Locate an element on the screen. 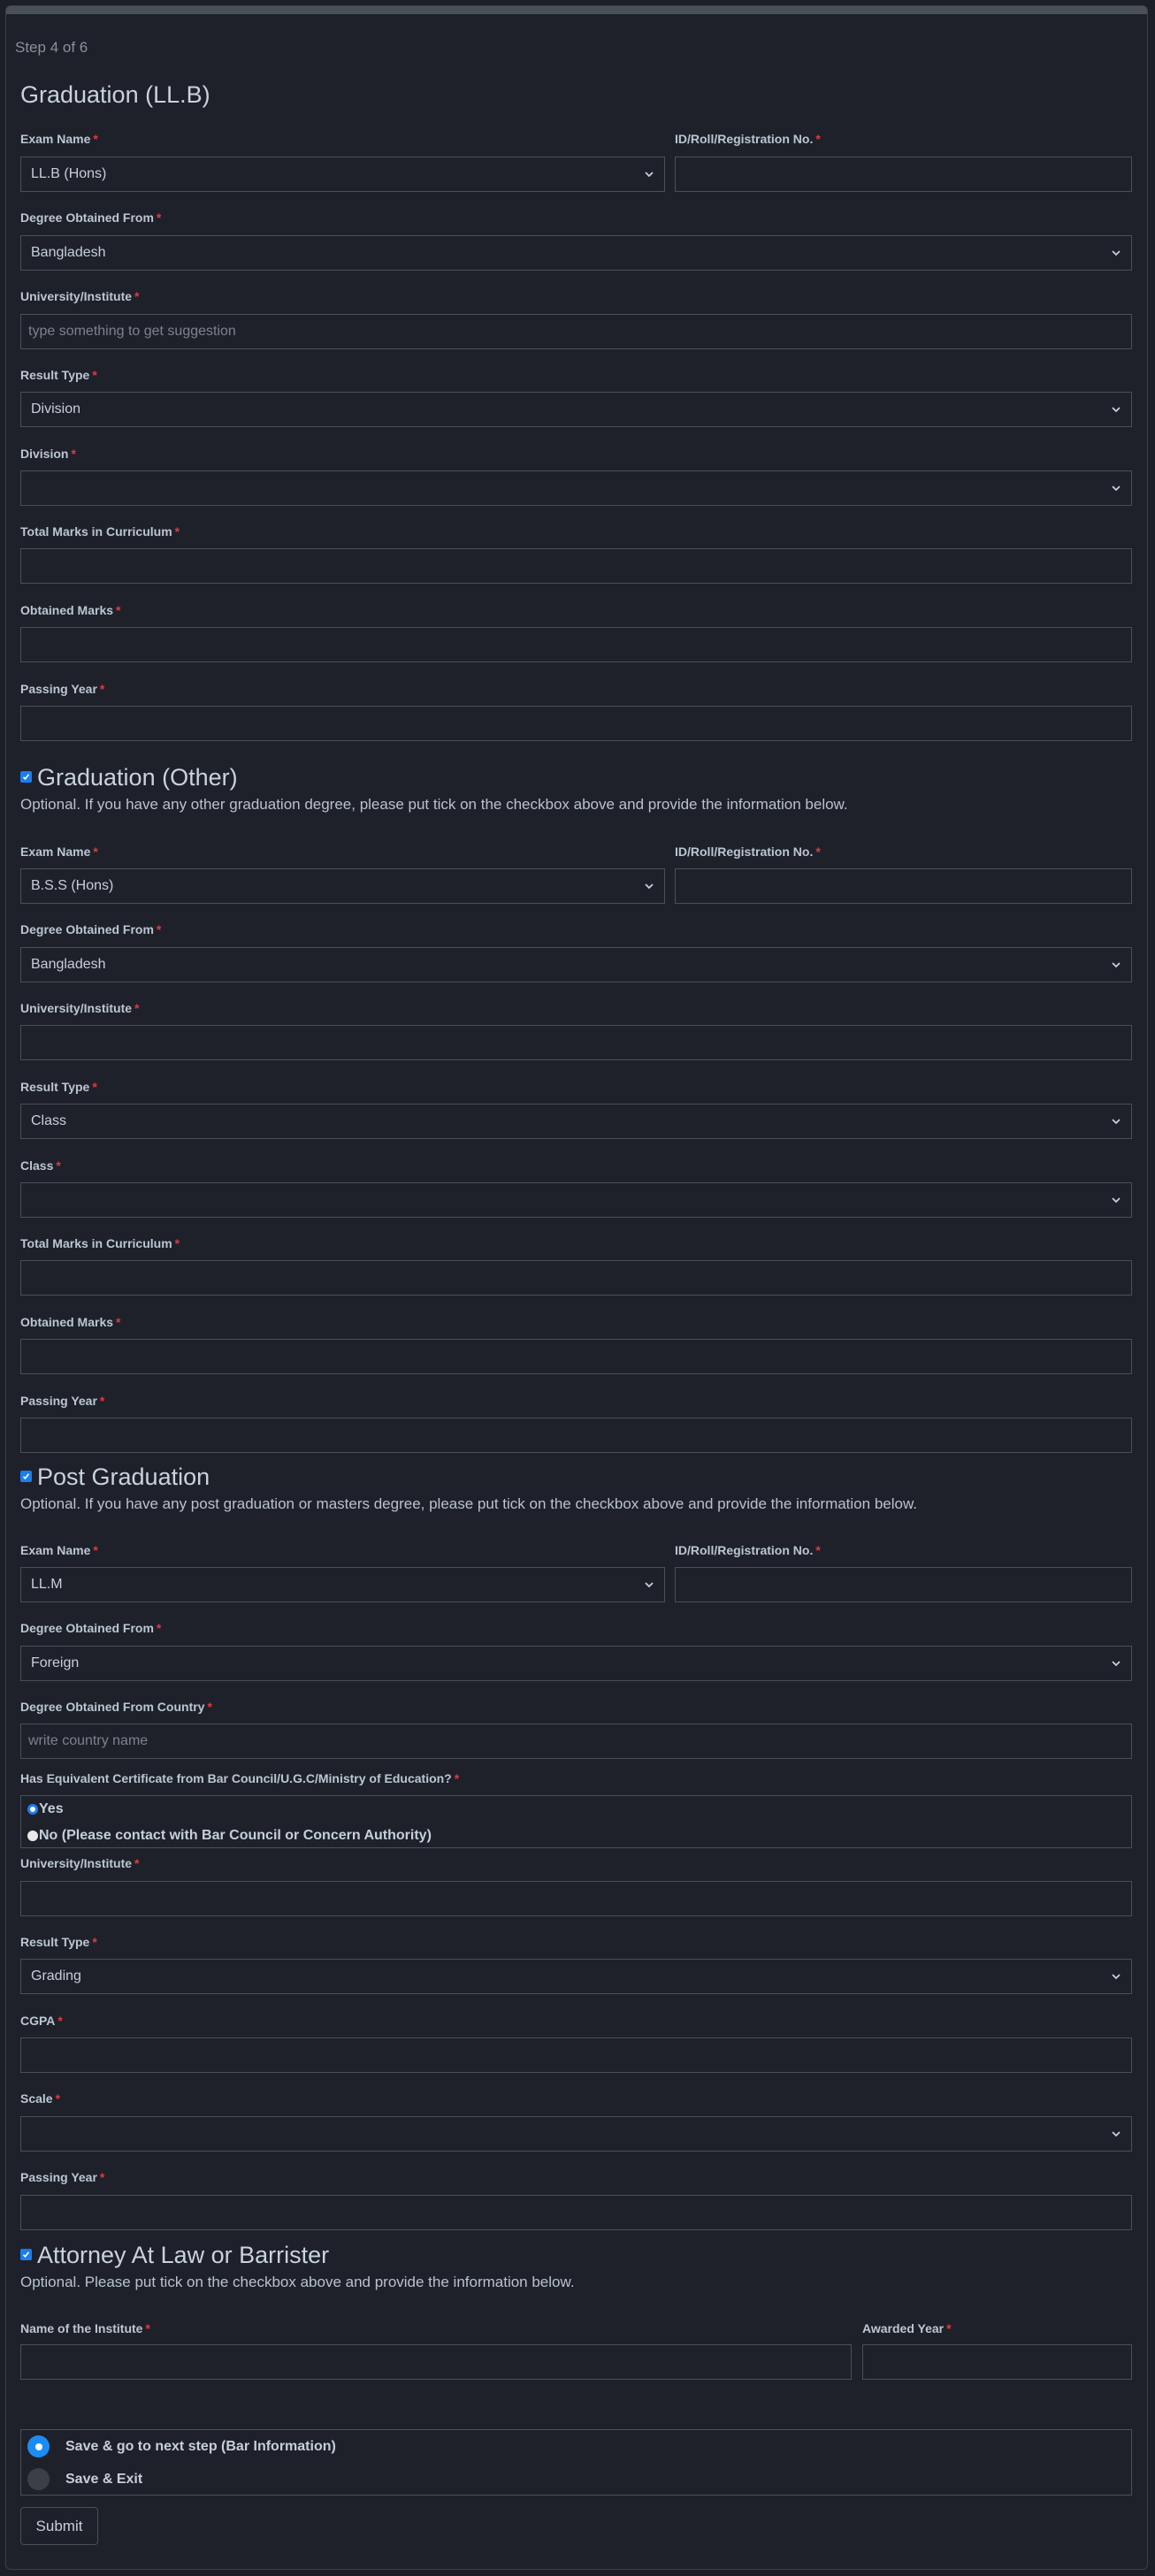 This screenshot has height=2576, width=1155. section-attorney-header: Attorney At Law or Barrister is located at coordinates (174, 2255).